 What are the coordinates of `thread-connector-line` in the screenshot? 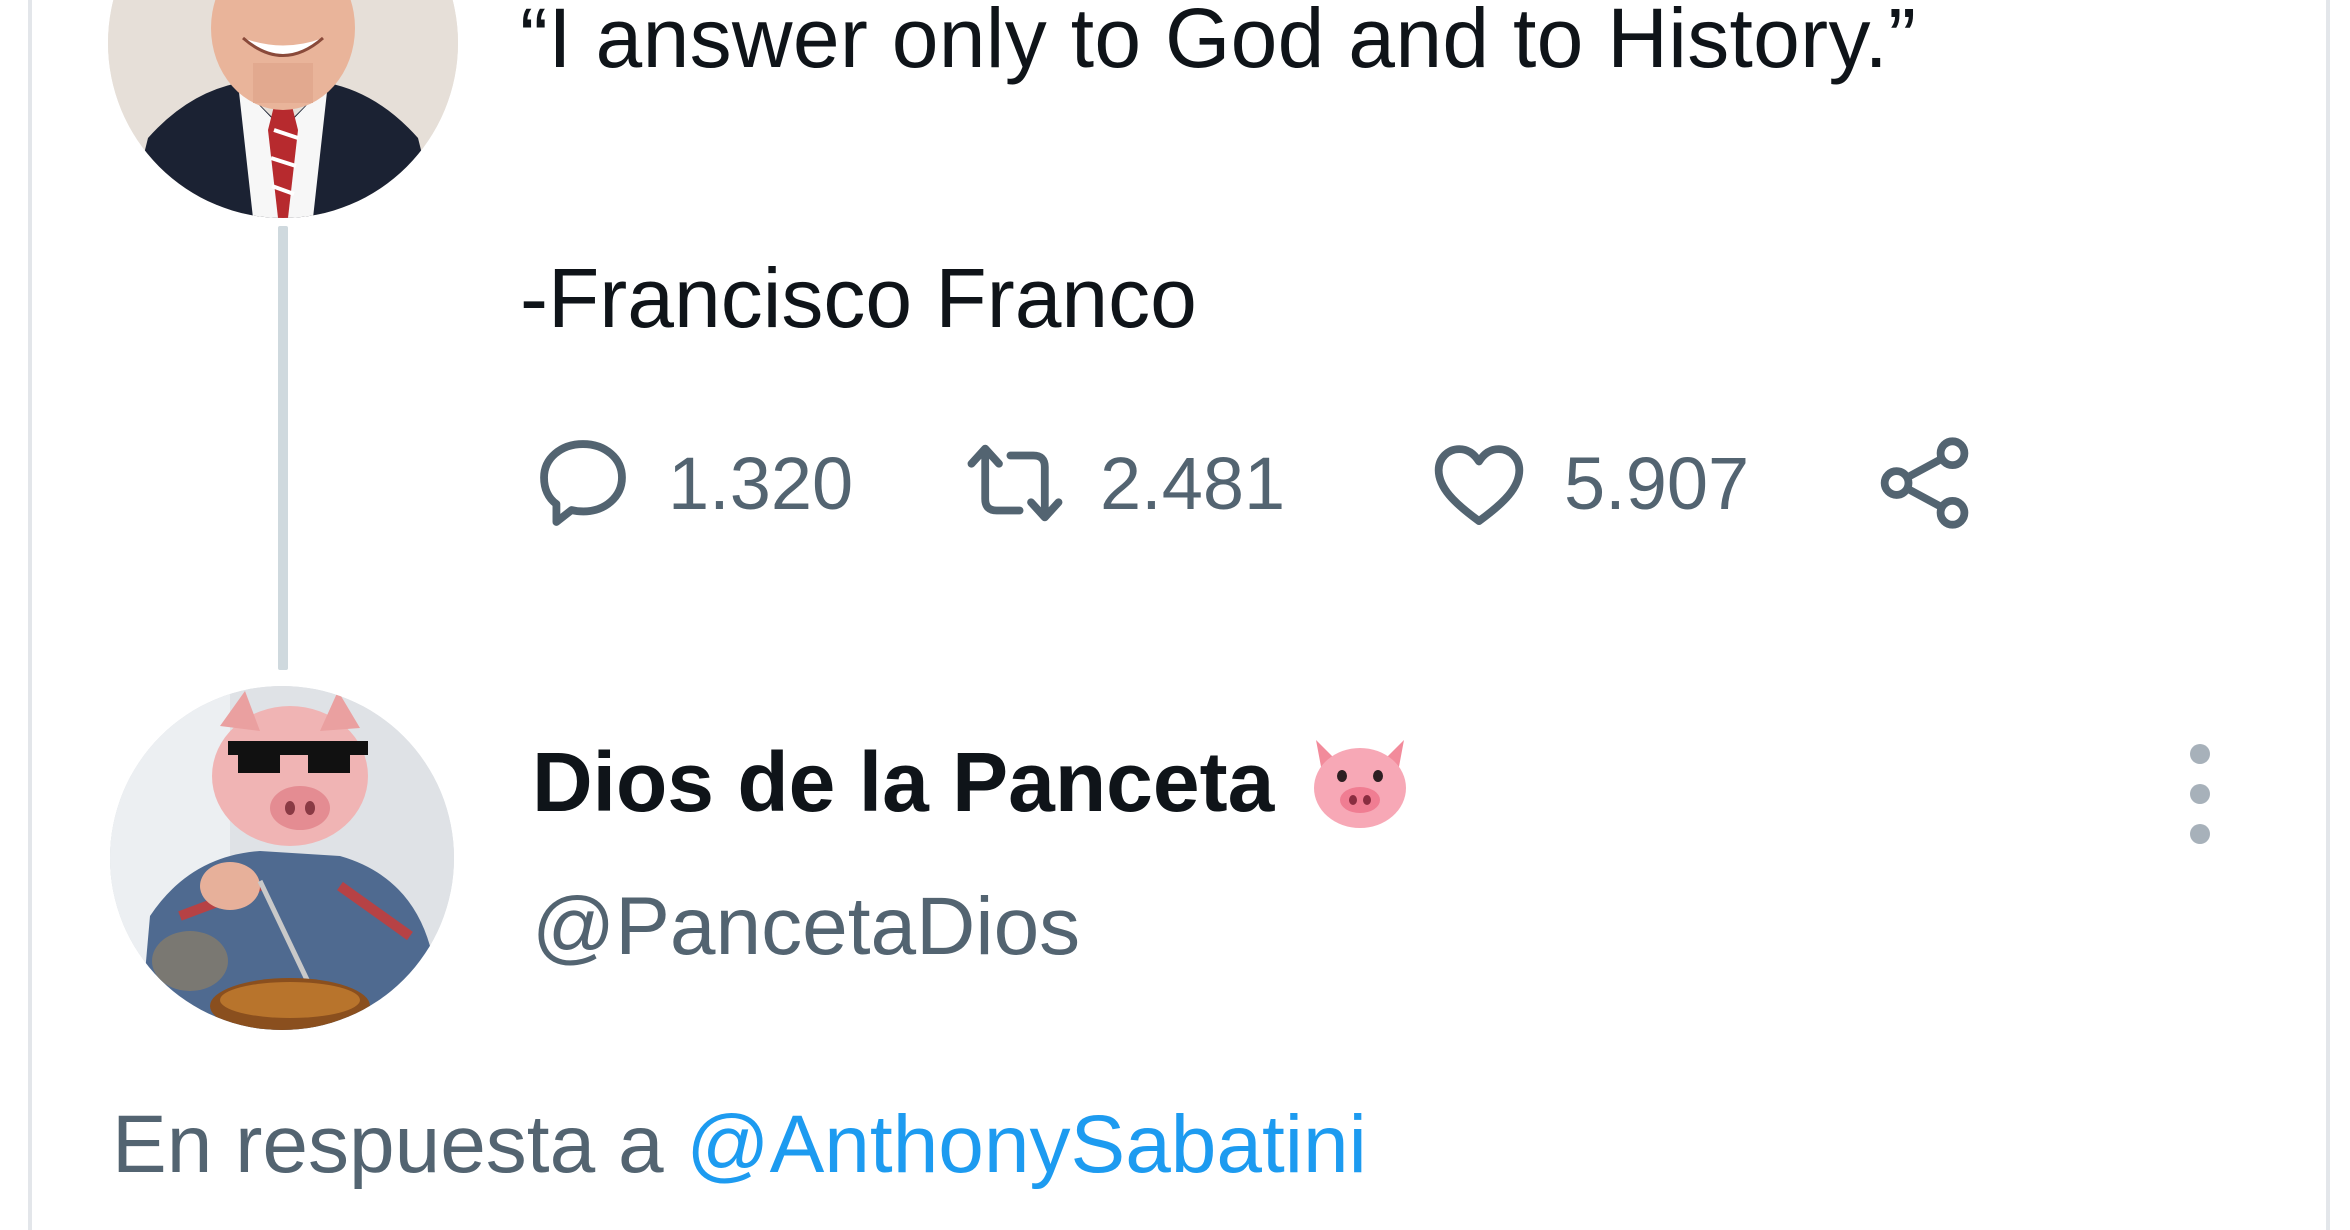 It's located at (283, 448).